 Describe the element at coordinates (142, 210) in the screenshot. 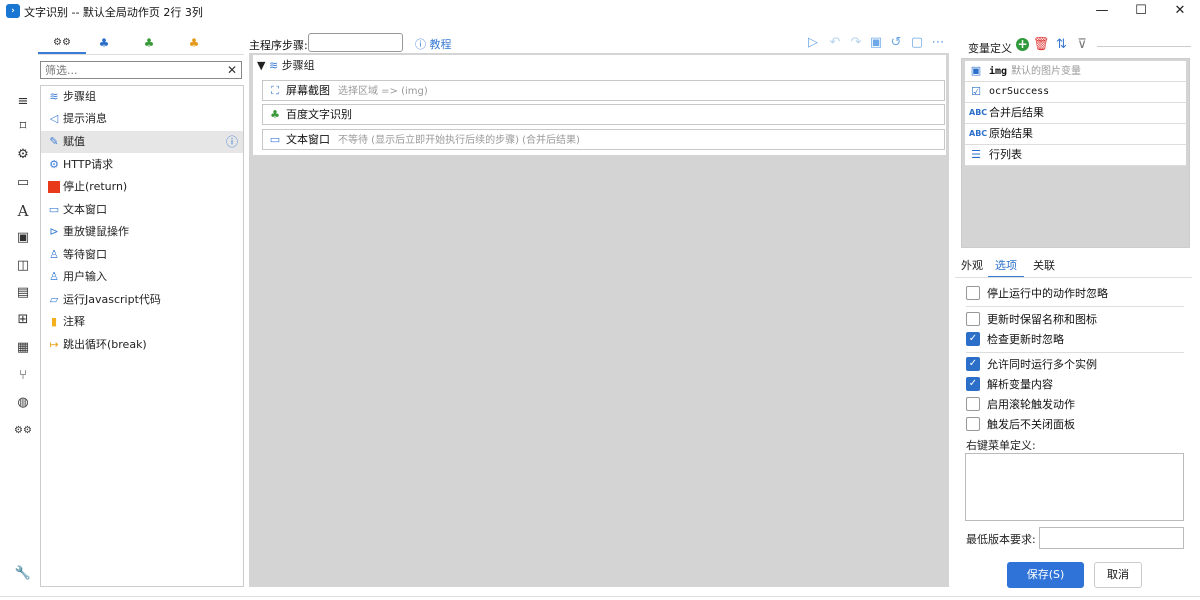

I see `action-item-text-window: ▭ 文本窗口` at that location.